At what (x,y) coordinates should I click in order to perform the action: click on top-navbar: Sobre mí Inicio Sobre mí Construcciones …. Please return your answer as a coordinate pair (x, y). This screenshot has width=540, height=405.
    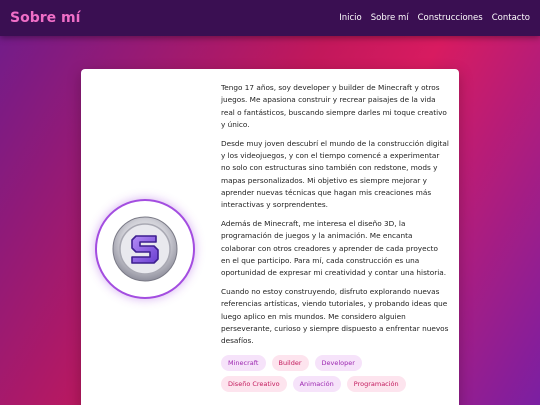
    Looking at the image, I should click on (270, 18).